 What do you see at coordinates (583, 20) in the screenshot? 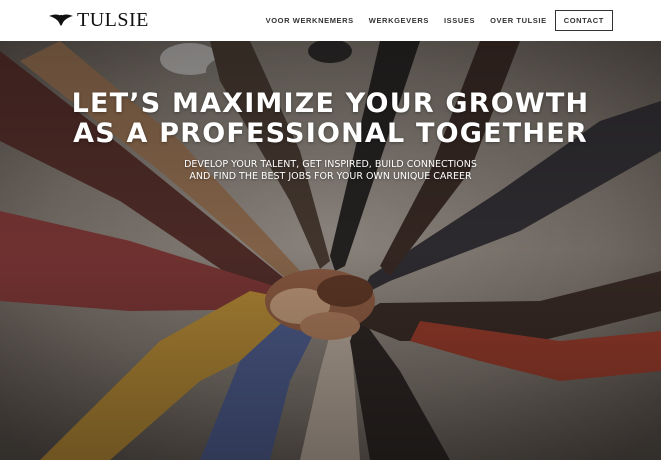
I see `contact-button: CONTACT` at bounding box center [583, 20].